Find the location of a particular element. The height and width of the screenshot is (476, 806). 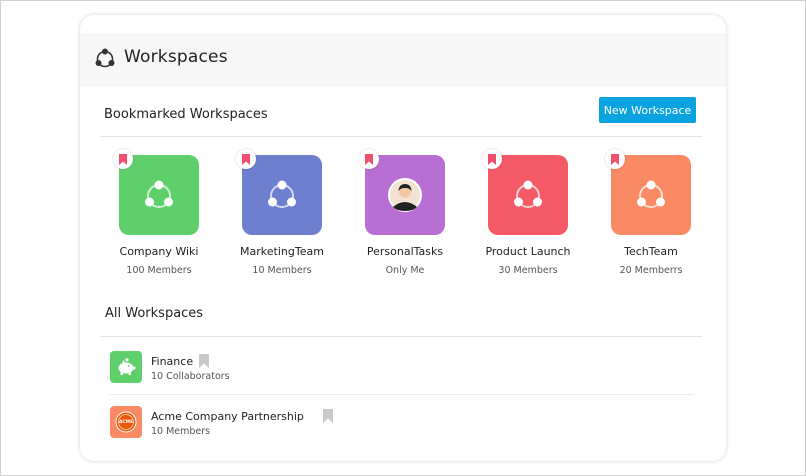

new-workspace-button: New Workspace is located at coordinates (647, 110).